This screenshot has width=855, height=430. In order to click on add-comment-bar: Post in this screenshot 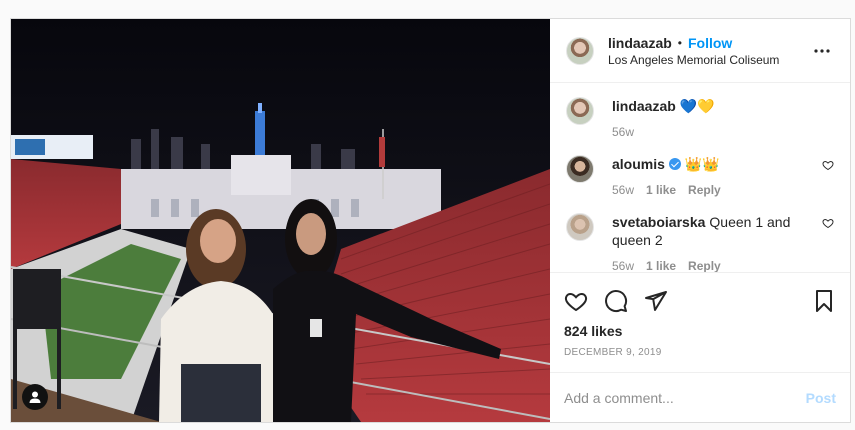, I will do `click(700, 397)`.